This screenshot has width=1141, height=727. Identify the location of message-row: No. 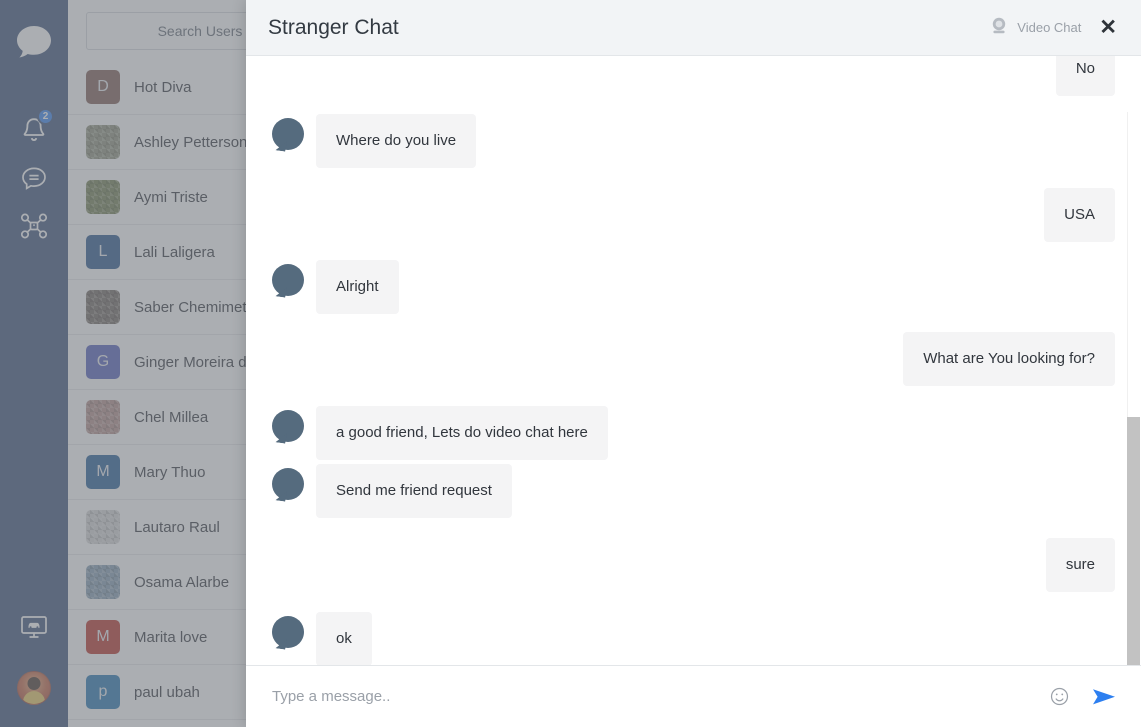
(693, 76).